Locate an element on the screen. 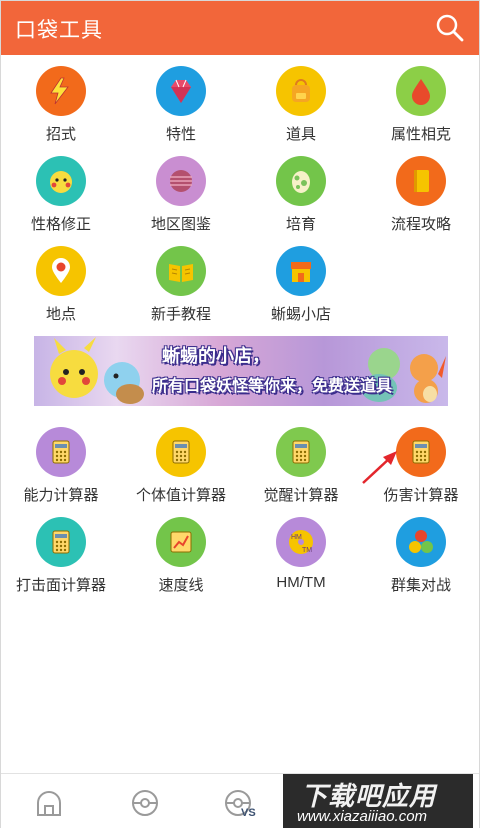 This screenshot has height=828, width=480. tool-tile: 流程攻略 is located at coordinates (420, 201).